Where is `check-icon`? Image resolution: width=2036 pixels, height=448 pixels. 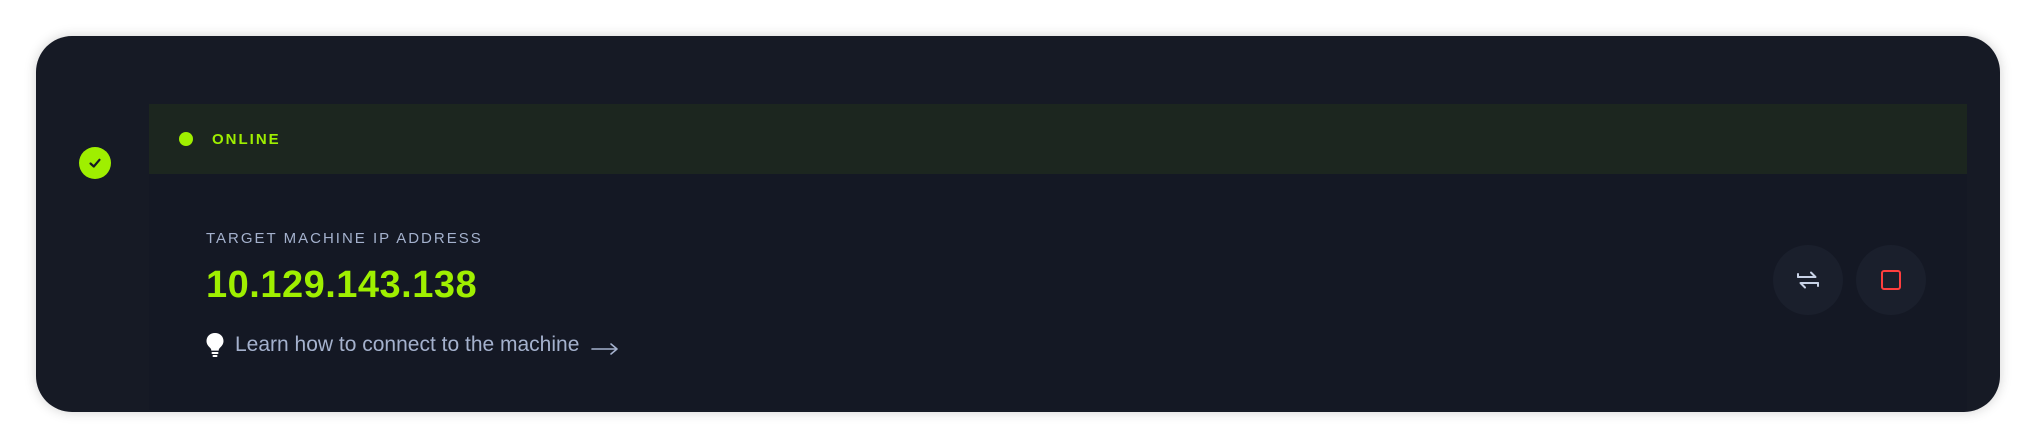
check-icon is located at coordinates (95, 163).